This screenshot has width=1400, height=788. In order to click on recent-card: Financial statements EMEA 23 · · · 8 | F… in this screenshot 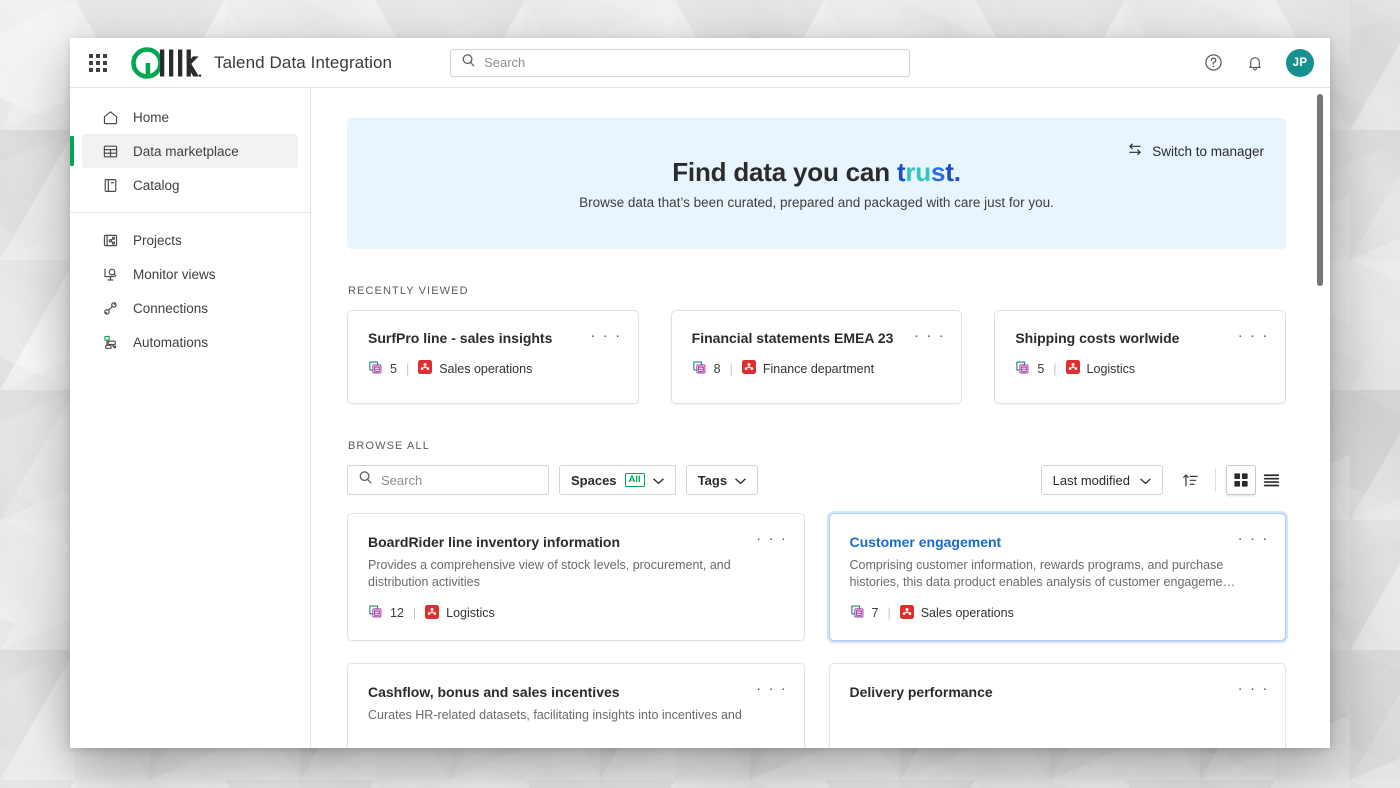, I will do `click(816, 357)`.